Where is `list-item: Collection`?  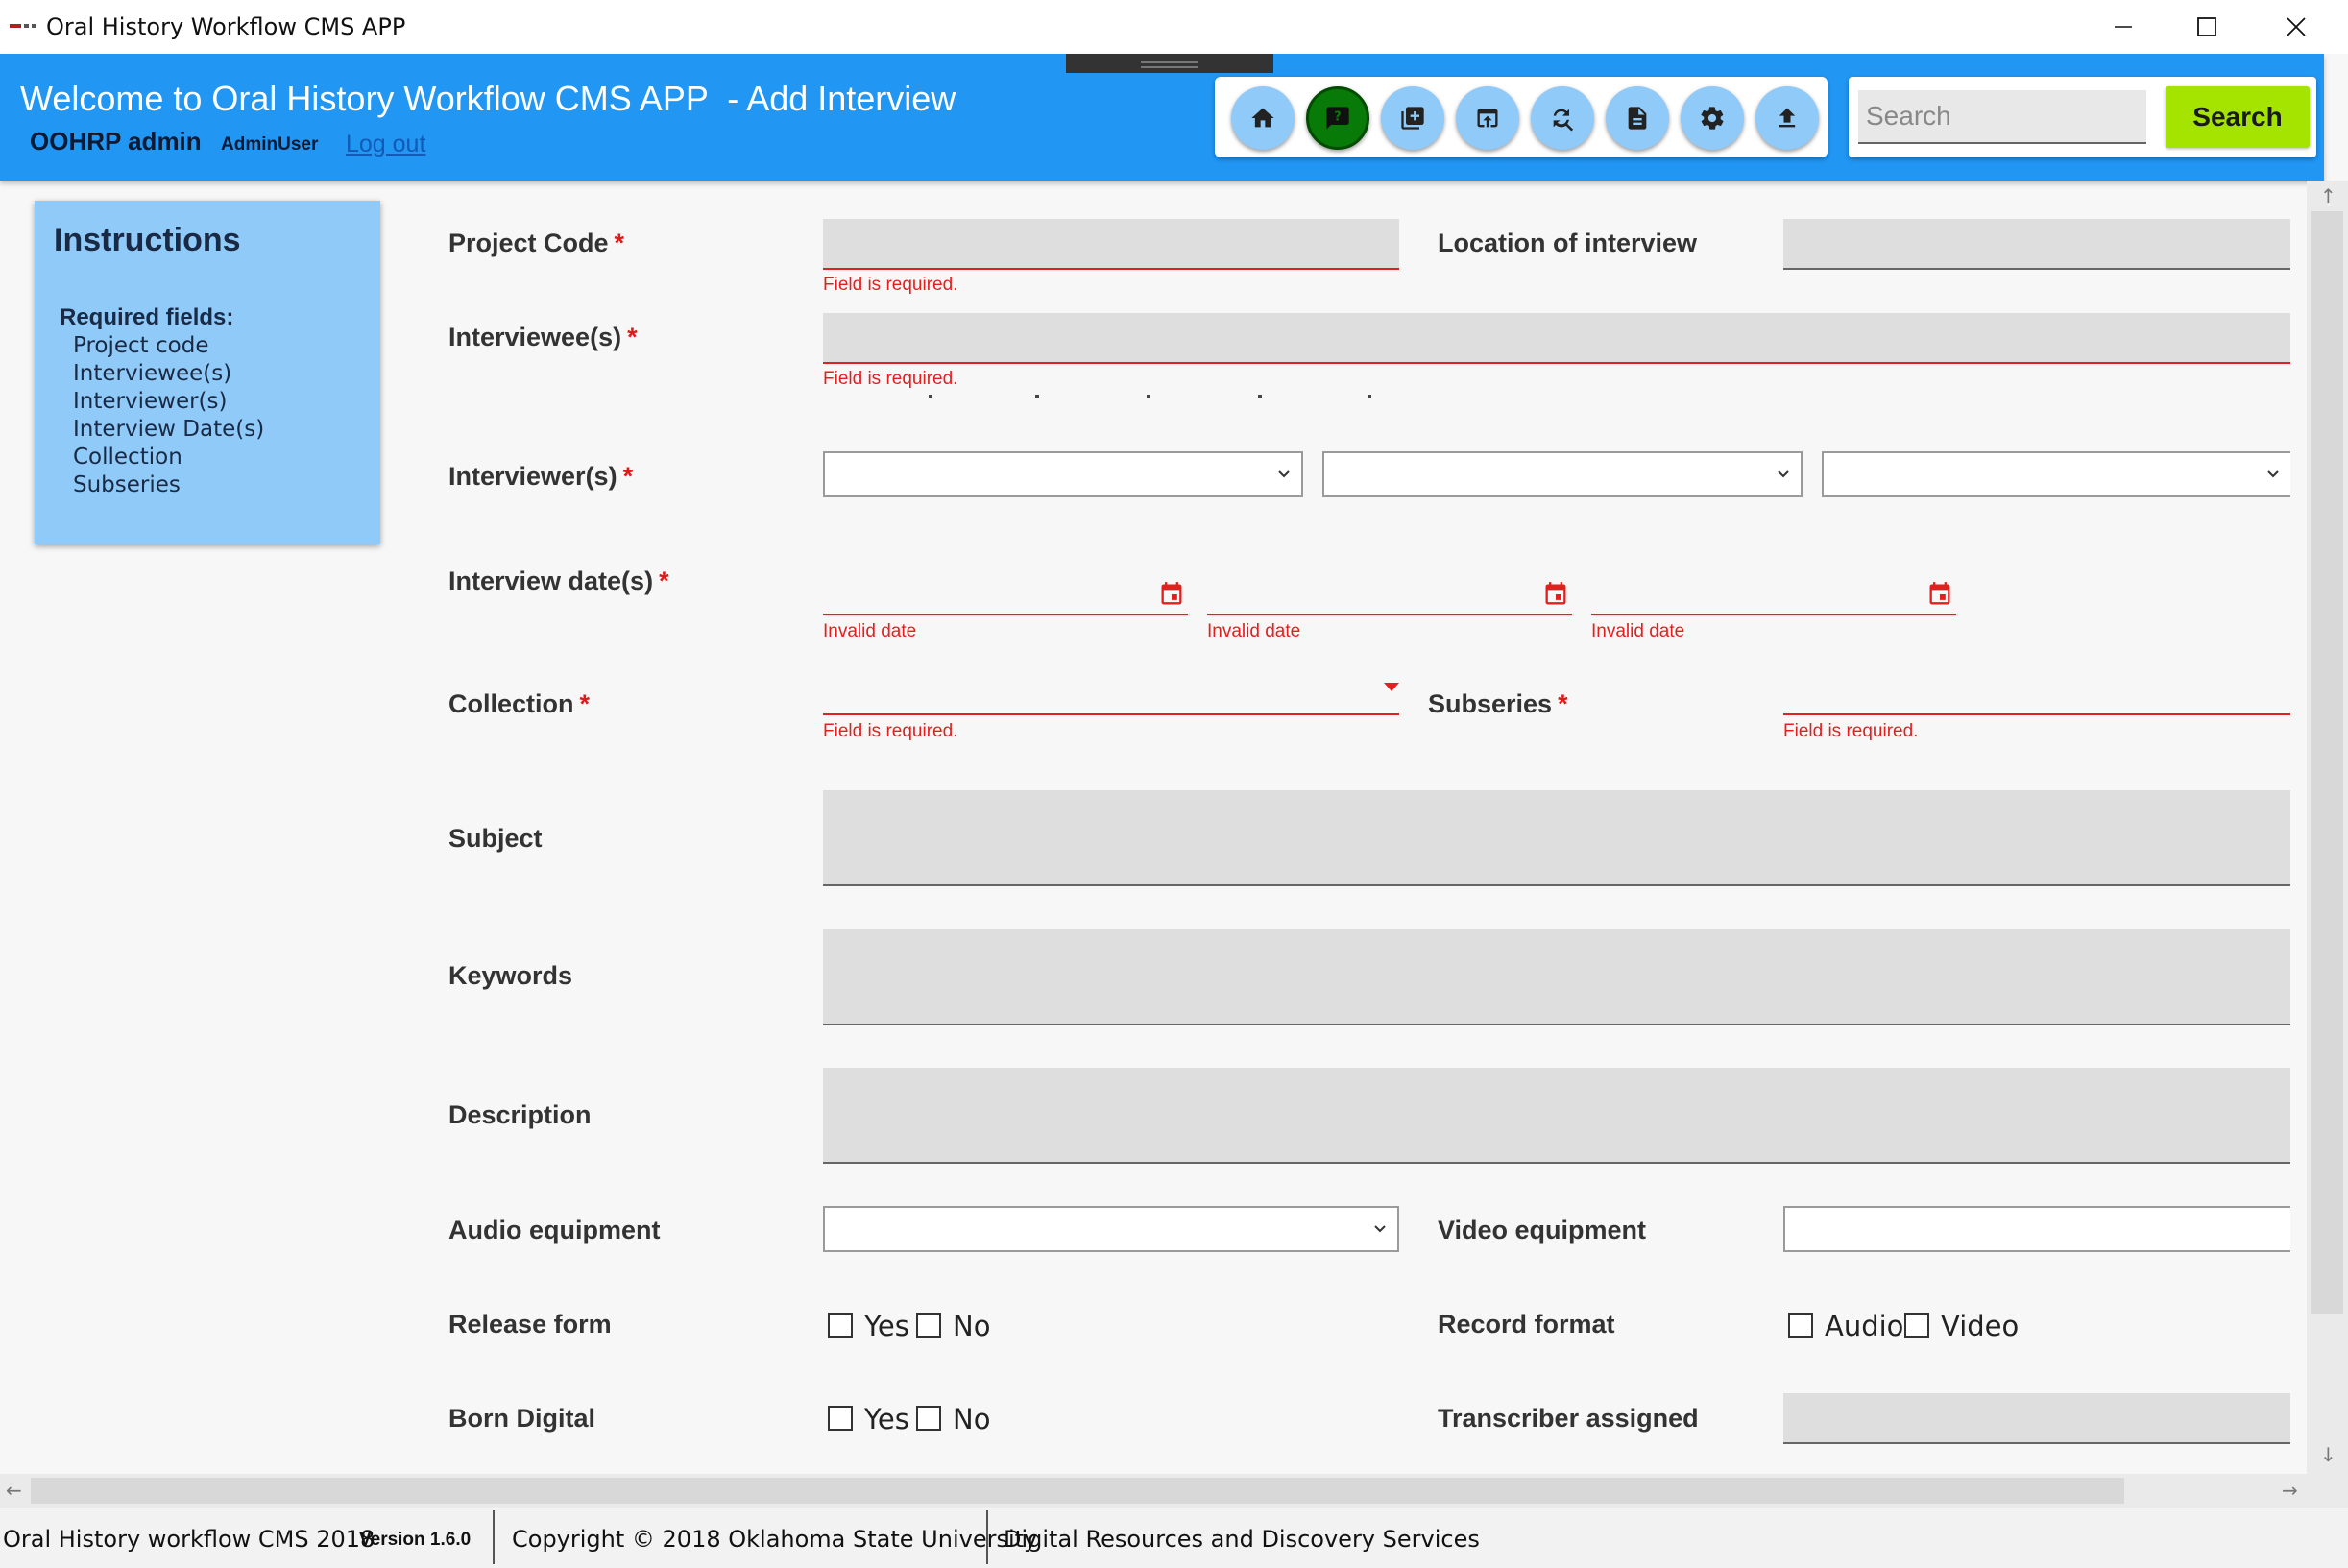
list-item: Collection is located at coordinates (127, 457).